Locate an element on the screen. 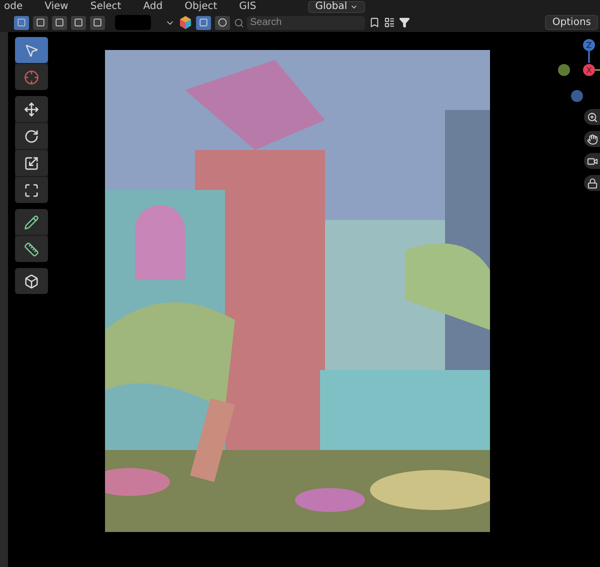 This screenshot has width=600, height=567. move-icon is located at coordinates (31, 109).